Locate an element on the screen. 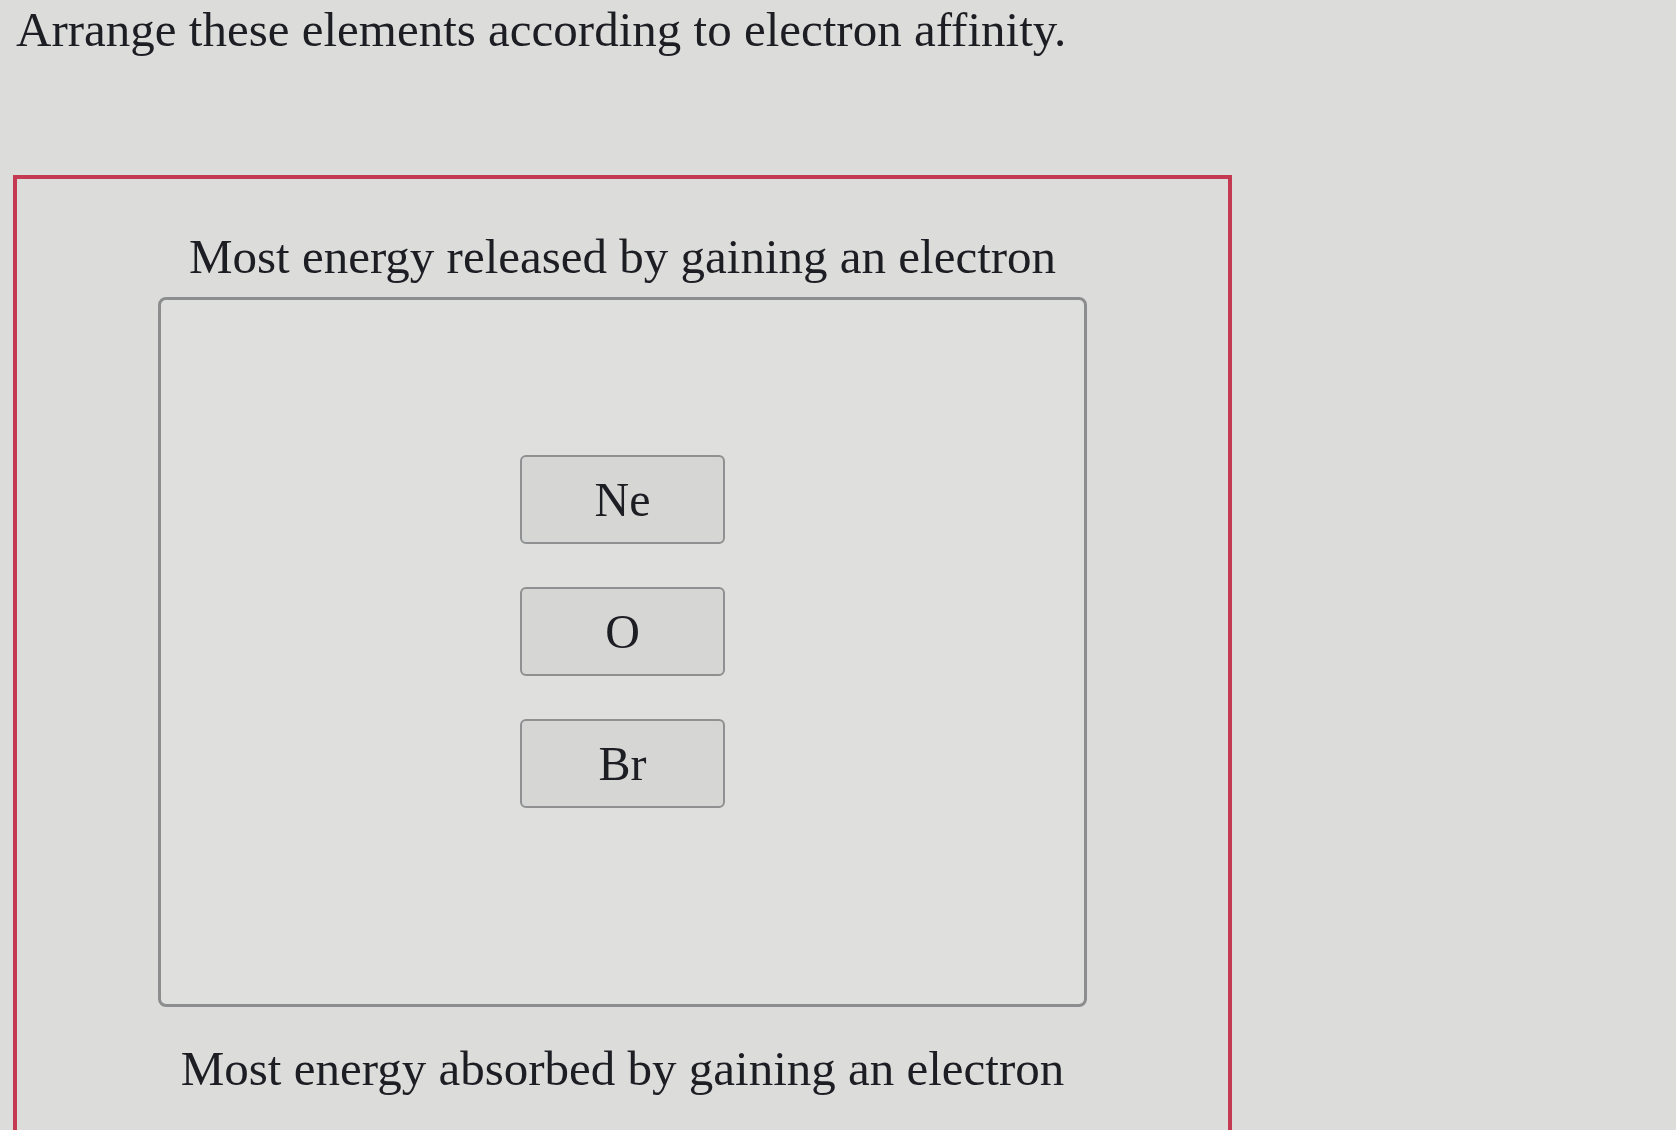  instruction-text: Arrange these elements according to electron affinity. is located at coordinates (541, 30).